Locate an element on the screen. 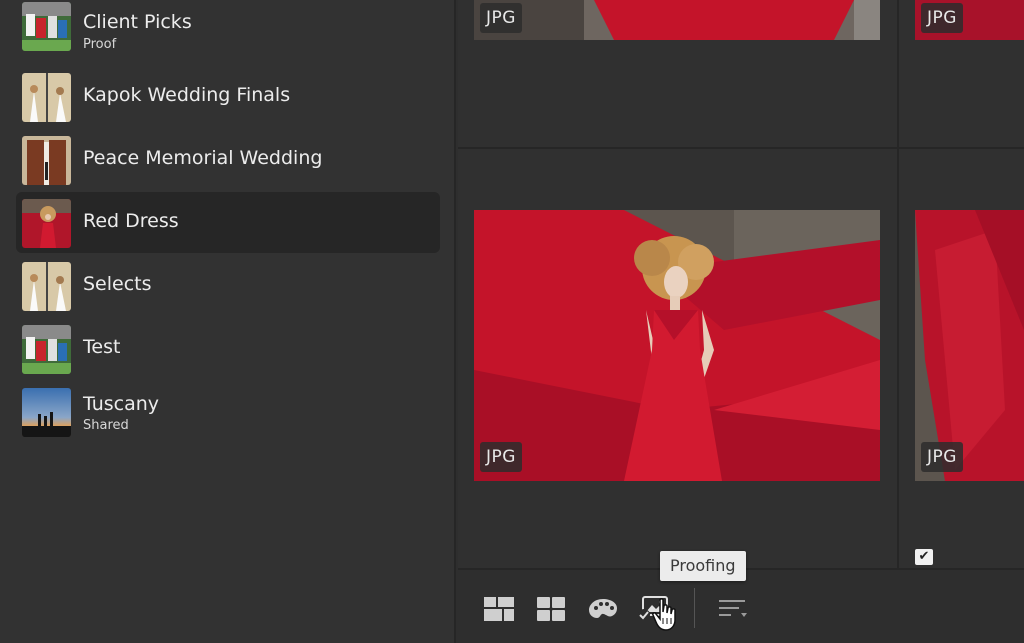  theme-button is located at coordinates (603, 609).